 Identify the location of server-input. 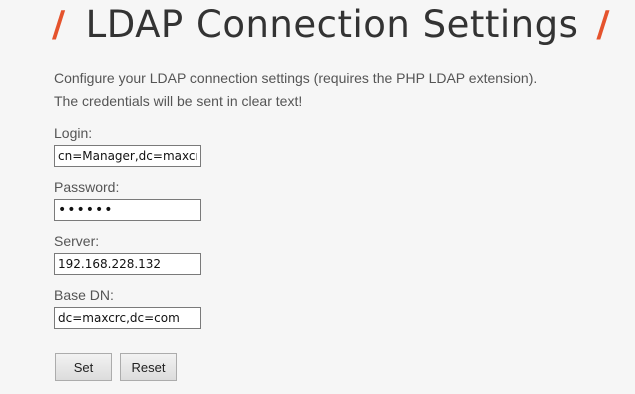
(127, 264).